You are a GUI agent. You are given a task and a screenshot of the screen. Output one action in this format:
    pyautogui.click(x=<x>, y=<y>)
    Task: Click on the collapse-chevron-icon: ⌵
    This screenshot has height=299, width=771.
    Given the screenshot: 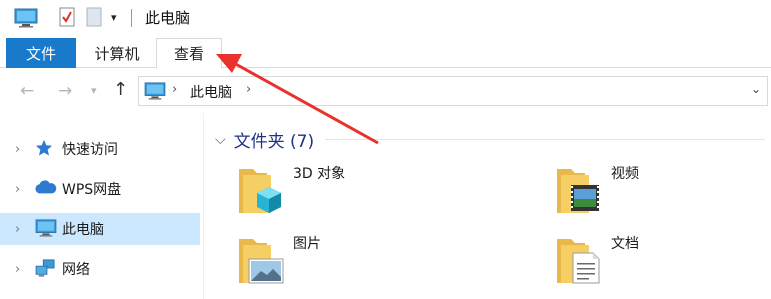 What is the action you would take?
    pyautogui.click(x=220, y=140)
    